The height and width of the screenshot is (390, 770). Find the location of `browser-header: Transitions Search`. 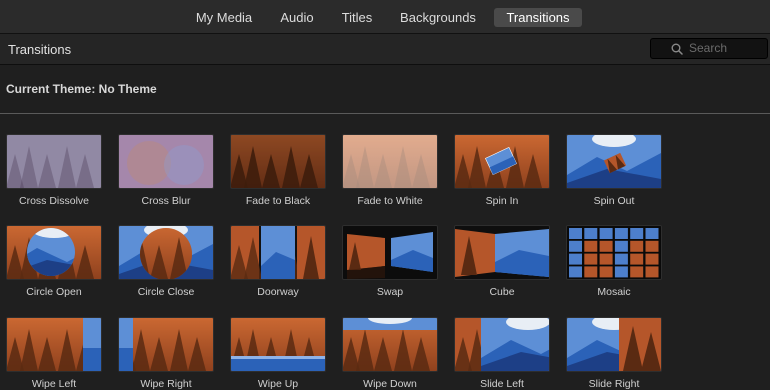

browser-header: Transitions Search is located at coordinates (385, 49).